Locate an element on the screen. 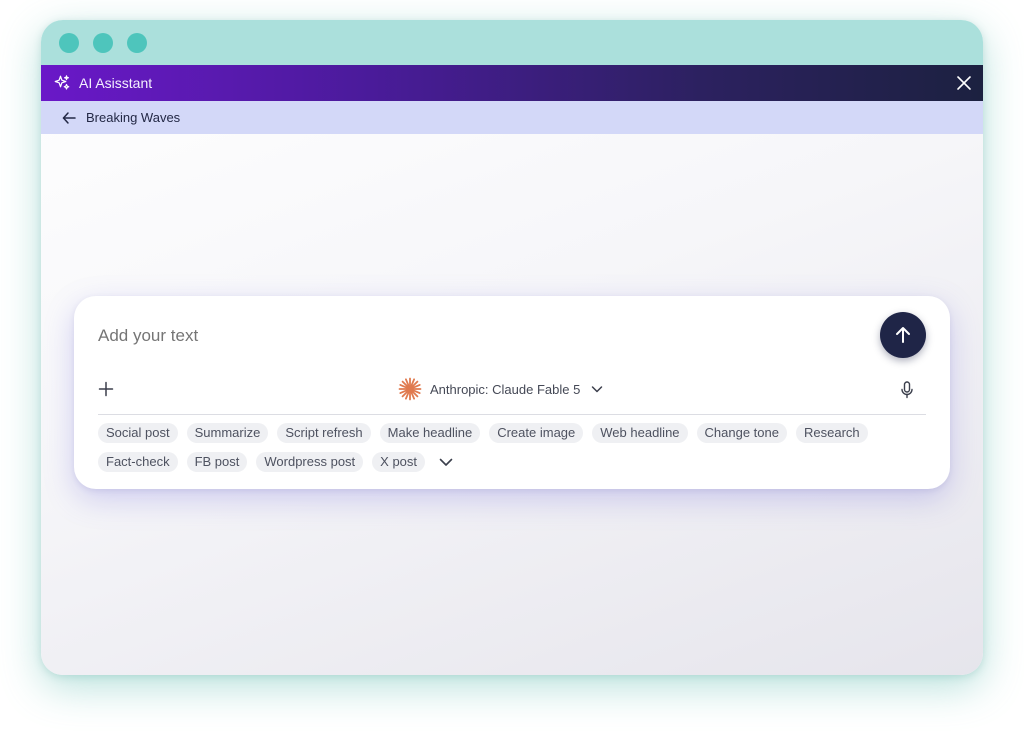 The height and width of the screenshot is (737, 1024). anthropic-starburst-icon is located at coordinates (410, 389).